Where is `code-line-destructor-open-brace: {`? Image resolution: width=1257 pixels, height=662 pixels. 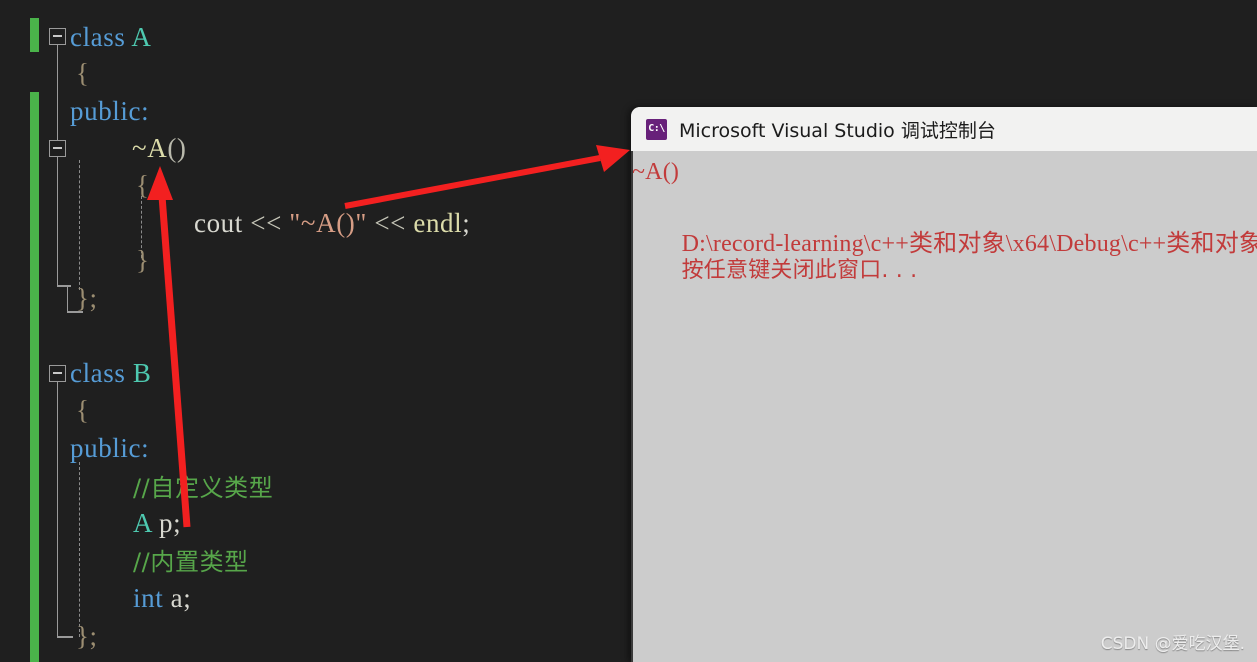 code-line-destructor-open-brace: { is located at coordinates (143, 185).